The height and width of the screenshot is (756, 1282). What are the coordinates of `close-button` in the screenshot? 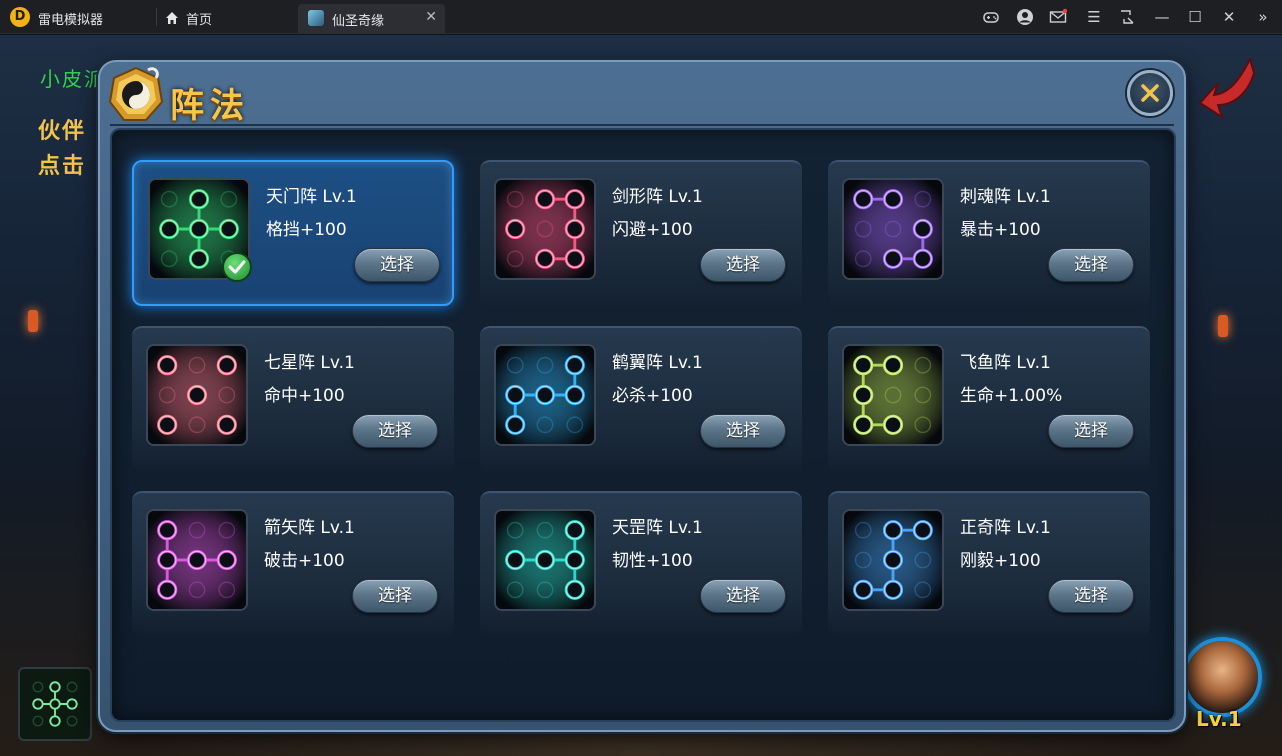 It's located at (1150, 93).